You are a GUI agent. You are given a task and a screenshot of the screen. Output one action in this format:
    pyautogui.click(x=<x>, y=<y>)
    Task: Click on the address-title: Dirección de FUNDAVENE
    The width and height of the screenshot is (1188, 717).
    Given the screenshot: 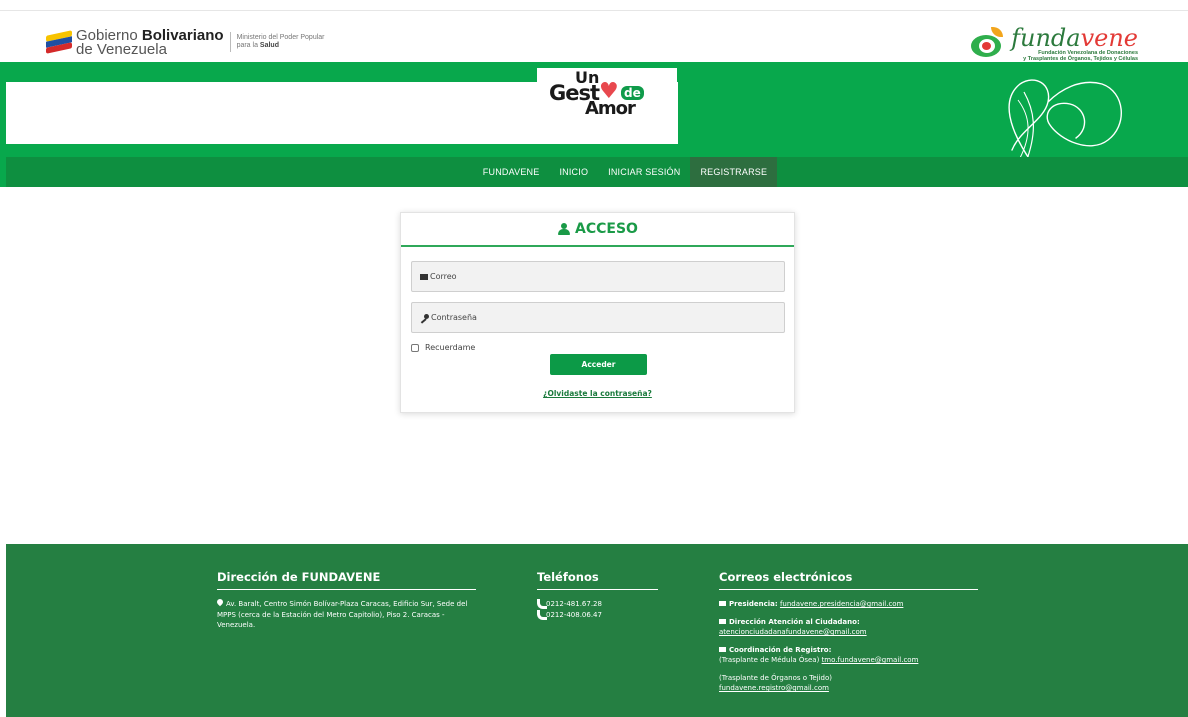 What is the action you would take?
    pyautogui.click(x=346, y=580)
    